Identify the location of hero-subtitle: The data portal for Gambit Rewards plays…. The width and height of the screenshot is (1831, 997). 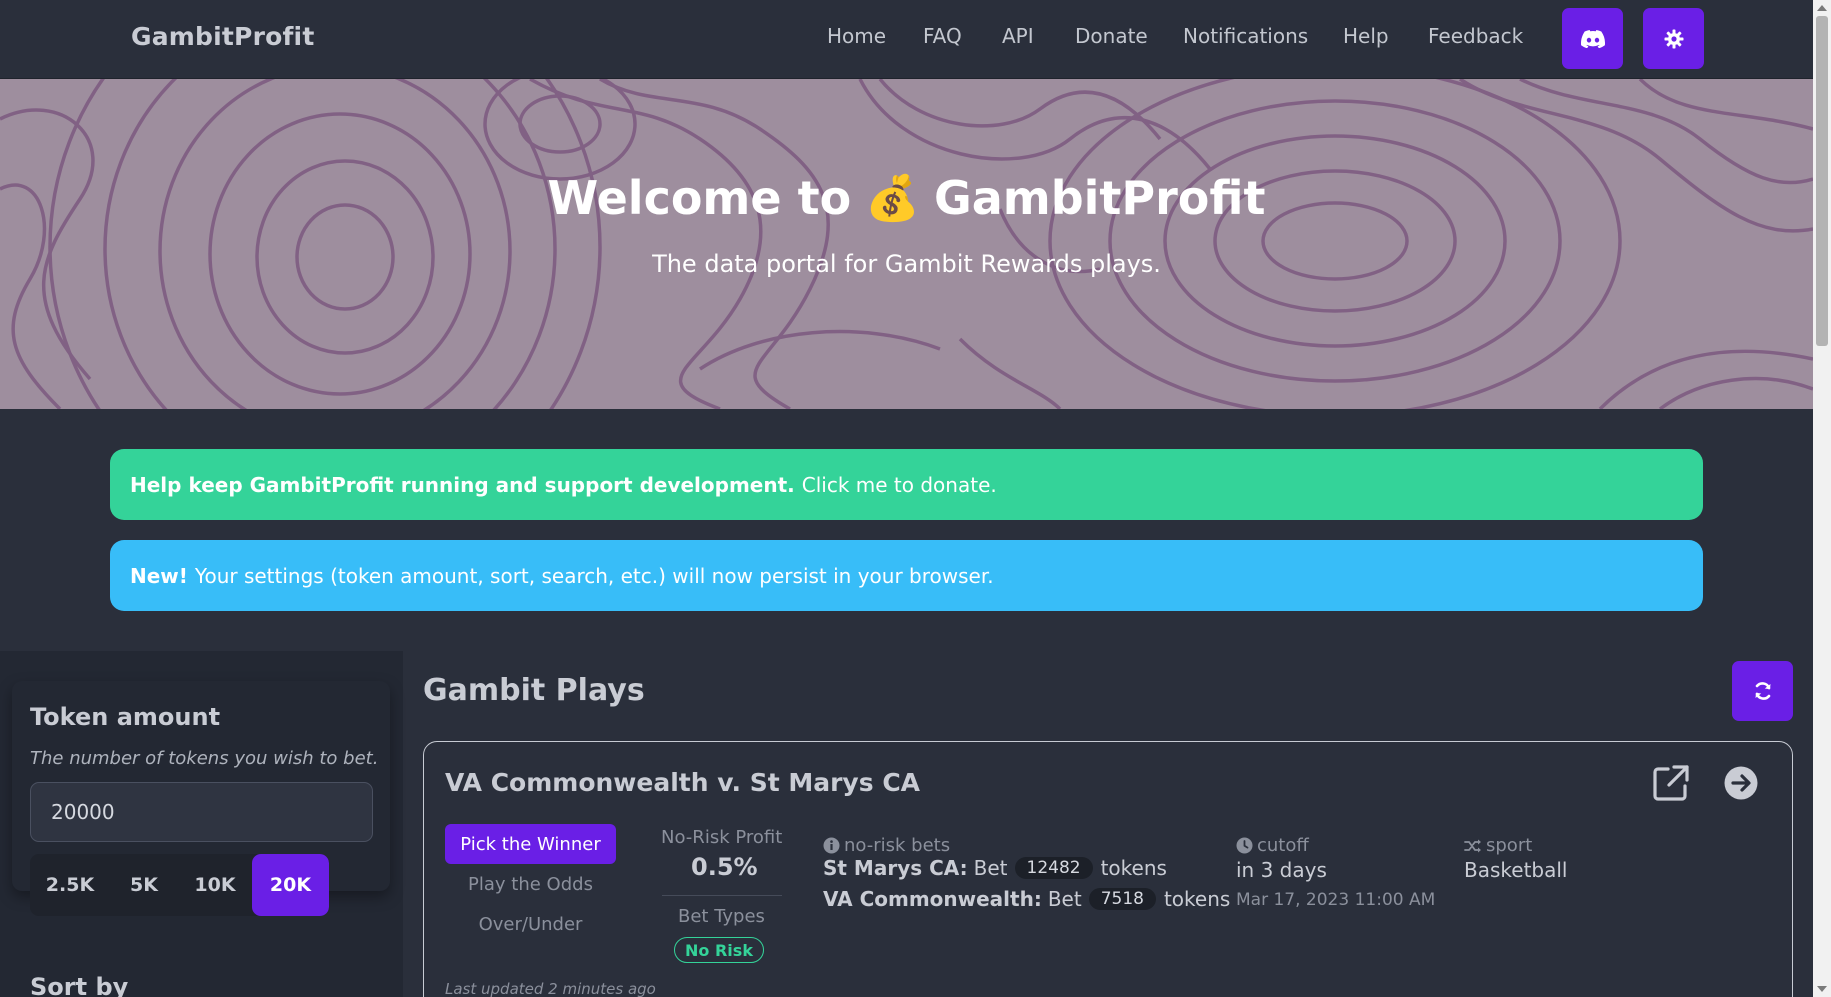
(906, 264).